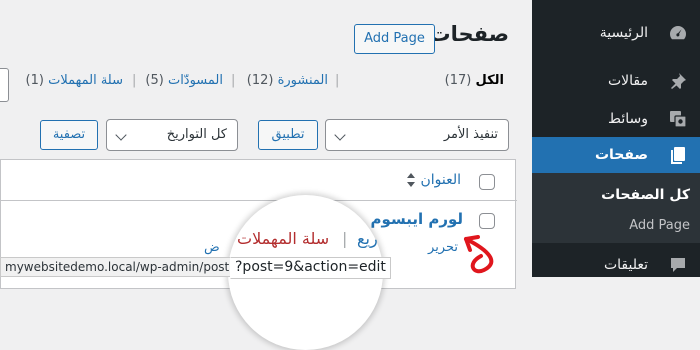  What do you see at coordinates (130, 267) in the screenshot?
I see `status-url: mywebsitedemo.local/wp-admin/post.php` at bounding box center [130, 267].